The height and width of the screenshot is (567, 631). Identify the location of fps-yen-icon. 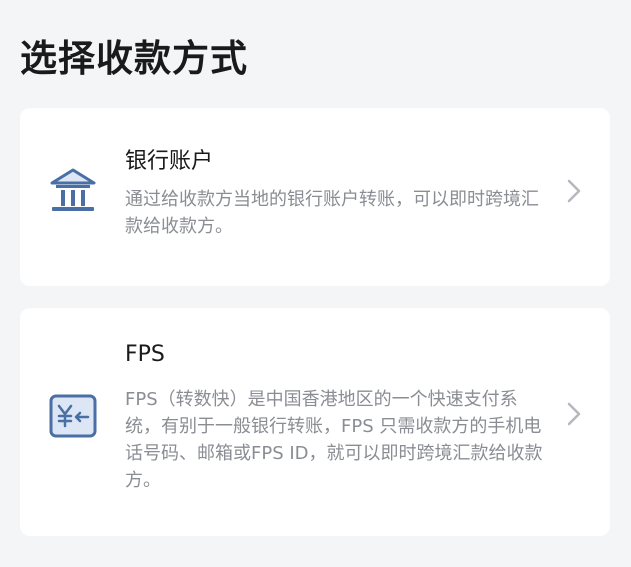
(73, 416).